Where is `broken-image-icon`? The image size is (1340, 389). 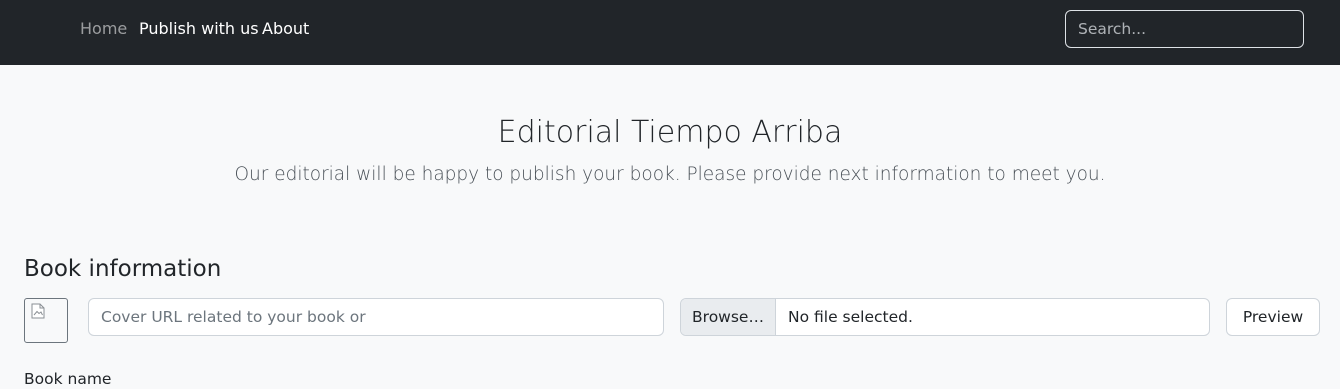 broken-image-icon is located at coordinates (38, 311).